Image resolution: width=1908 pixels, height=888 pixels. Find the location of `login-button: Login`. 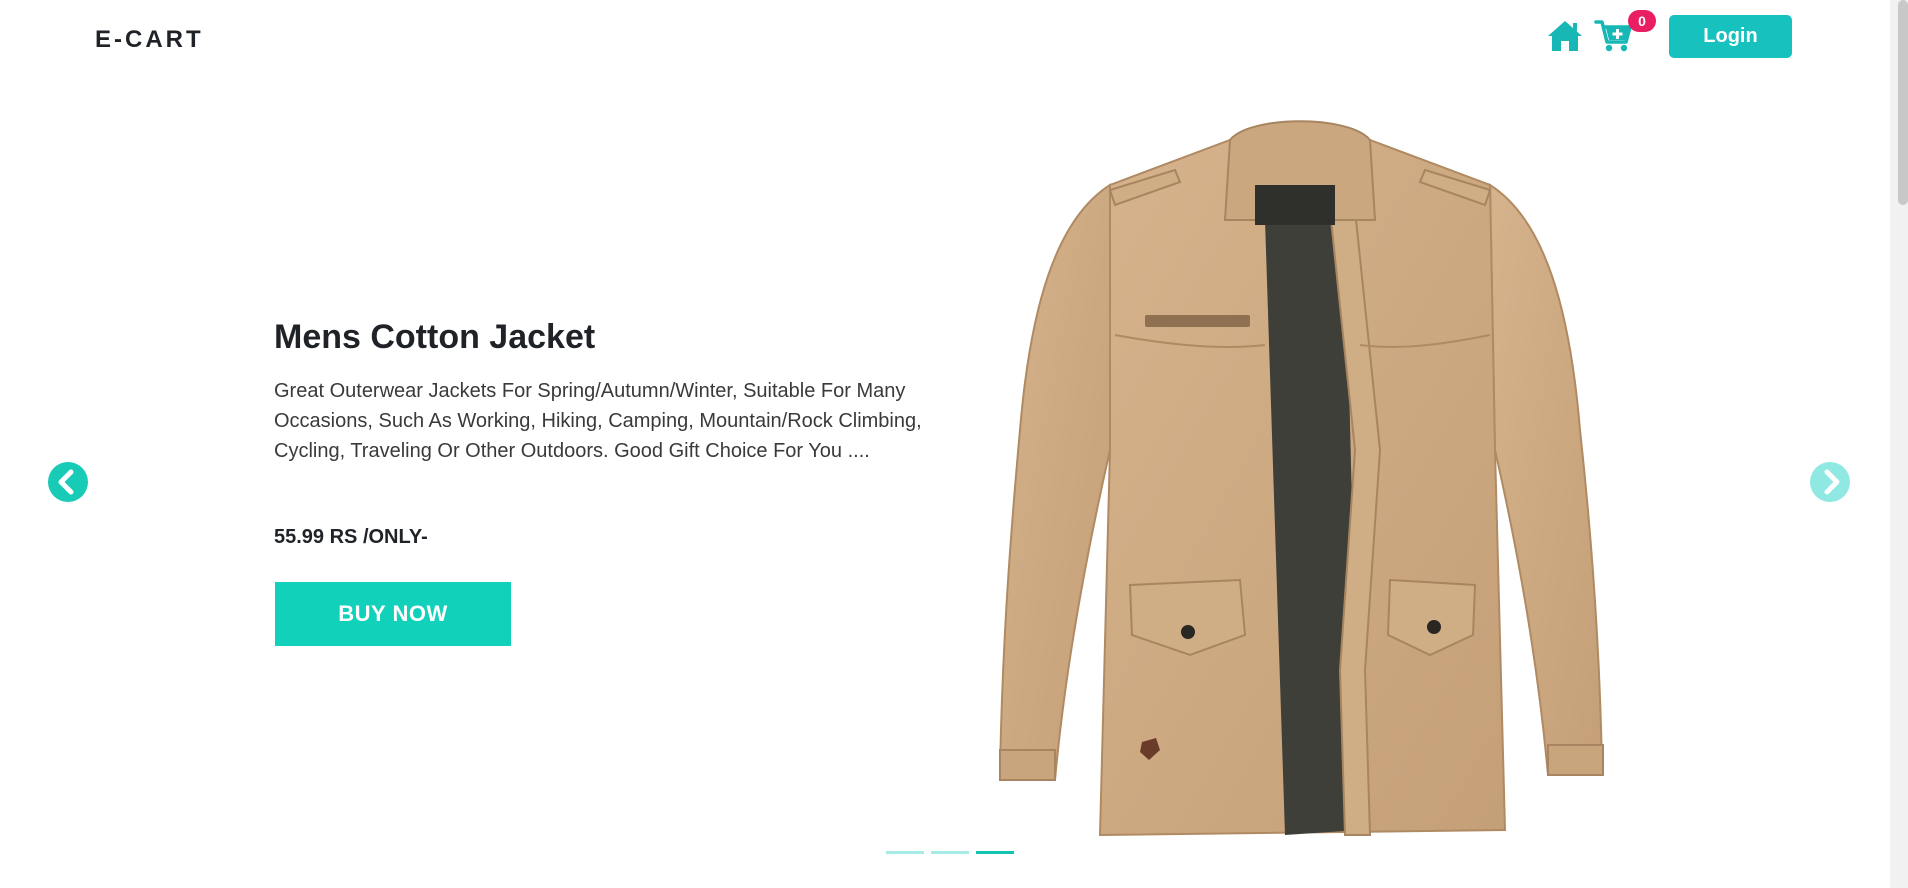

login-button: Login is located at coordinates (1730, 36).